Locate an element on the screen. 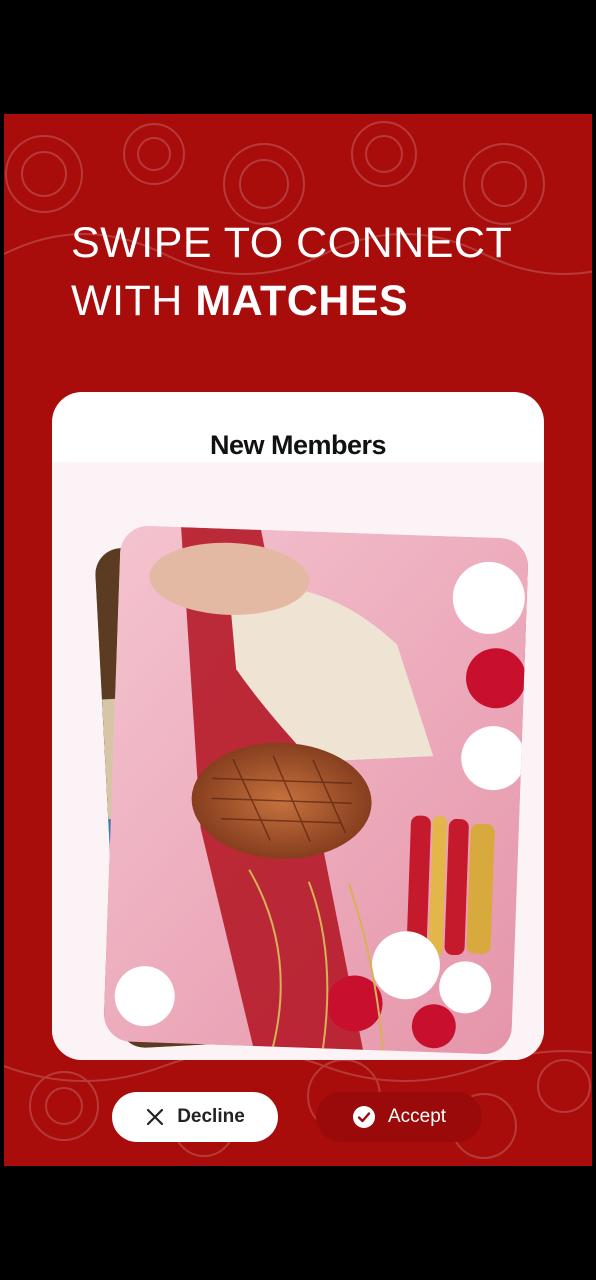  accept-button: Accept is located at coordinates (399, 1117).